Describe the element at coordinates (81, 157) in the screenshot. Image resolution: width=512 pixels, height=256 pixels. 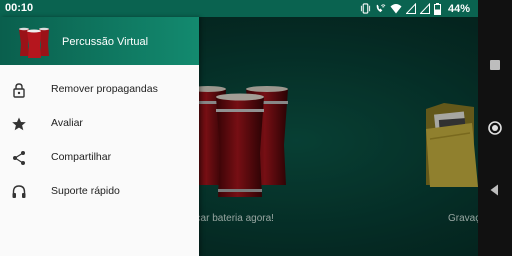
I see `menu-item-label: Compartilhar` at that location.